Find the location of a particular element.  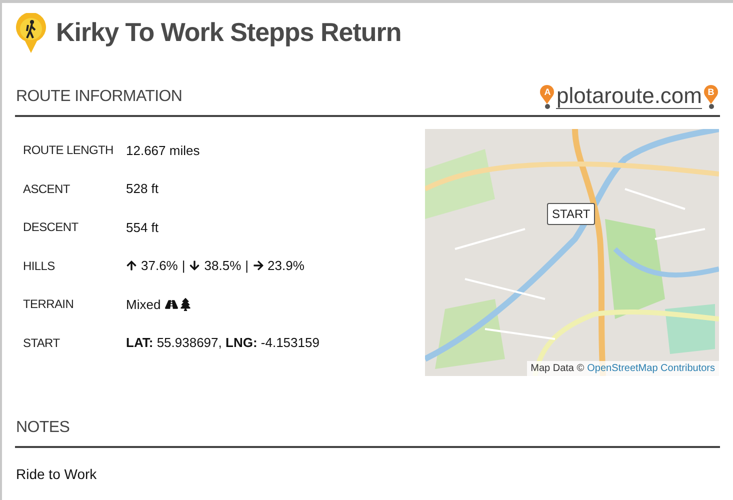

right-arrow-icon is located at coordinates (258, 266).